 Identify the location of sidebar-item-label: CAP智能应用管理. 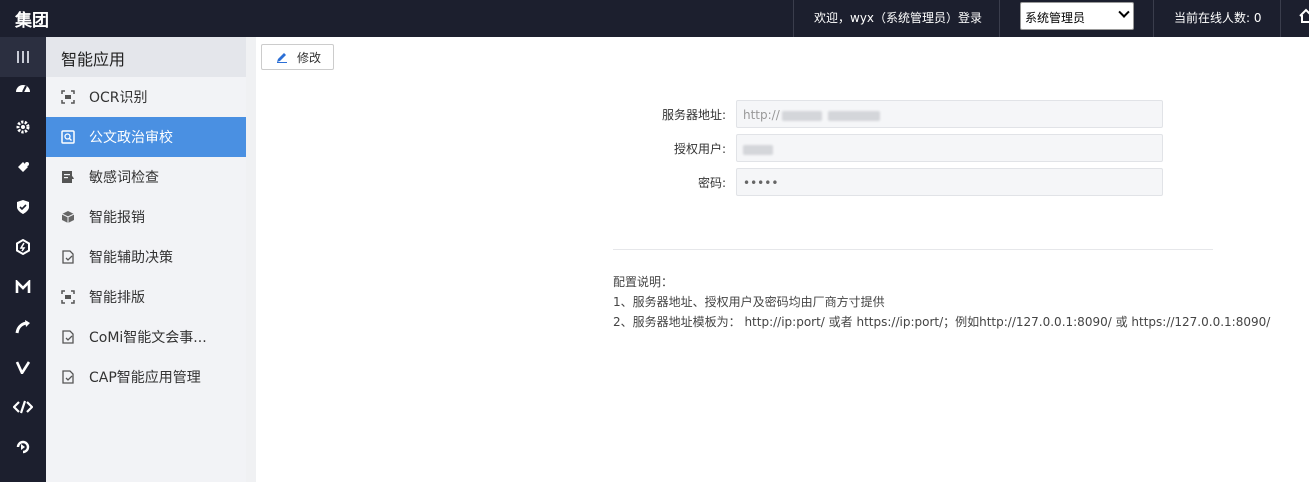
(145, 378).